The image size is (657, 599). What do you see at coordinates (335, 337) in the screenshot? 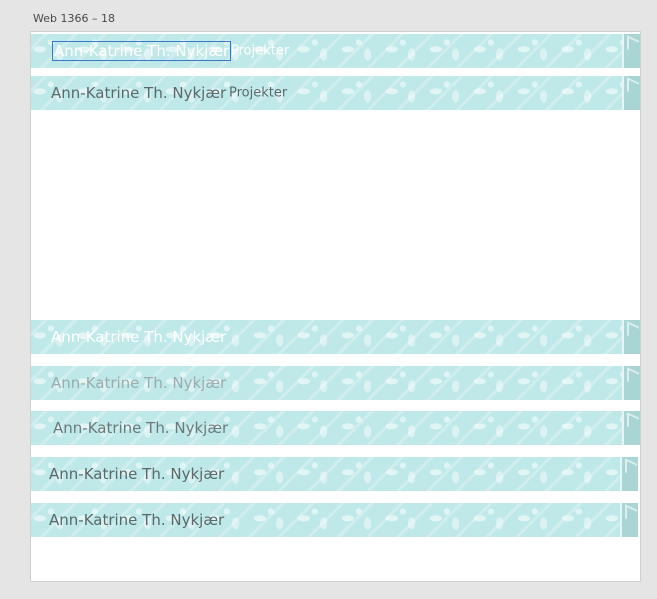
I see `header-banner-3: Ann-Katrine Th. Nykjær` at bounding box center [335, 337].